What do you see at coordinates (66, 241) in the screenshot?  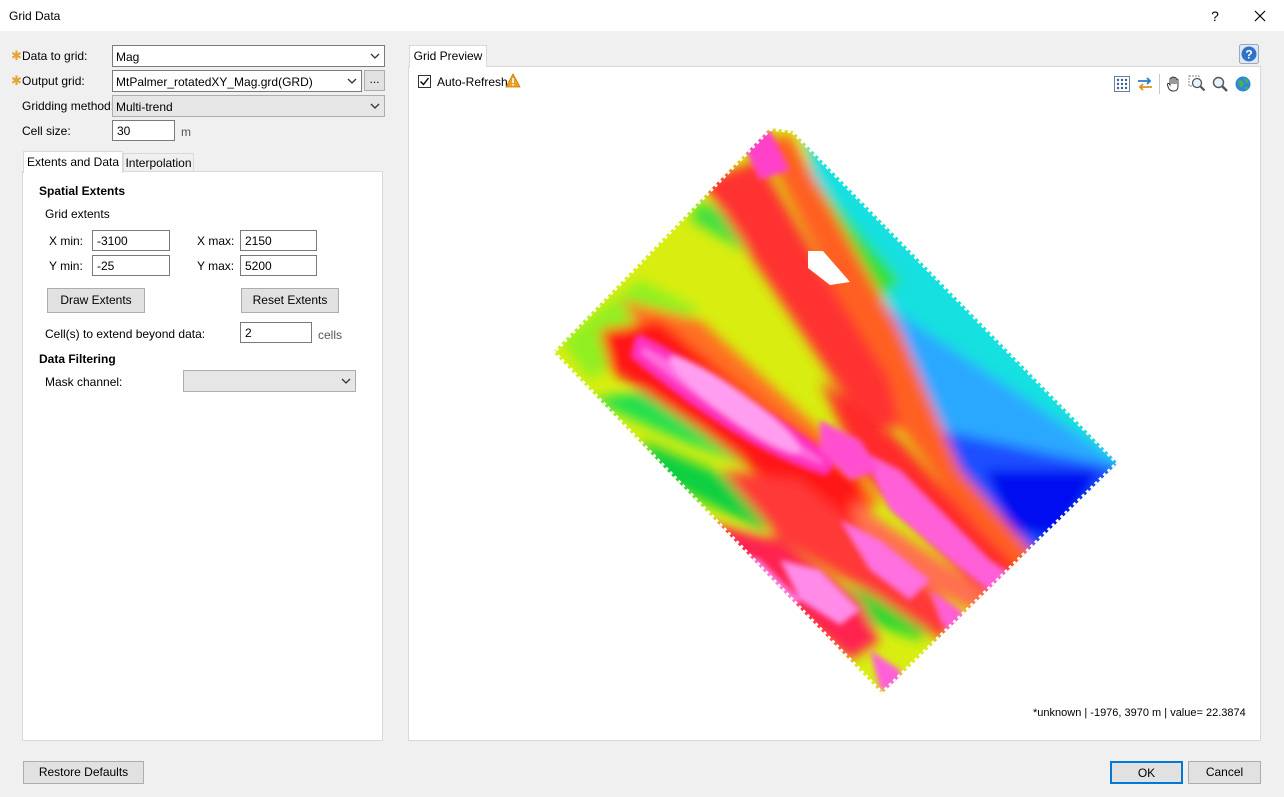 I see `xmin-label: X min:` at bounding box center [66, 241].